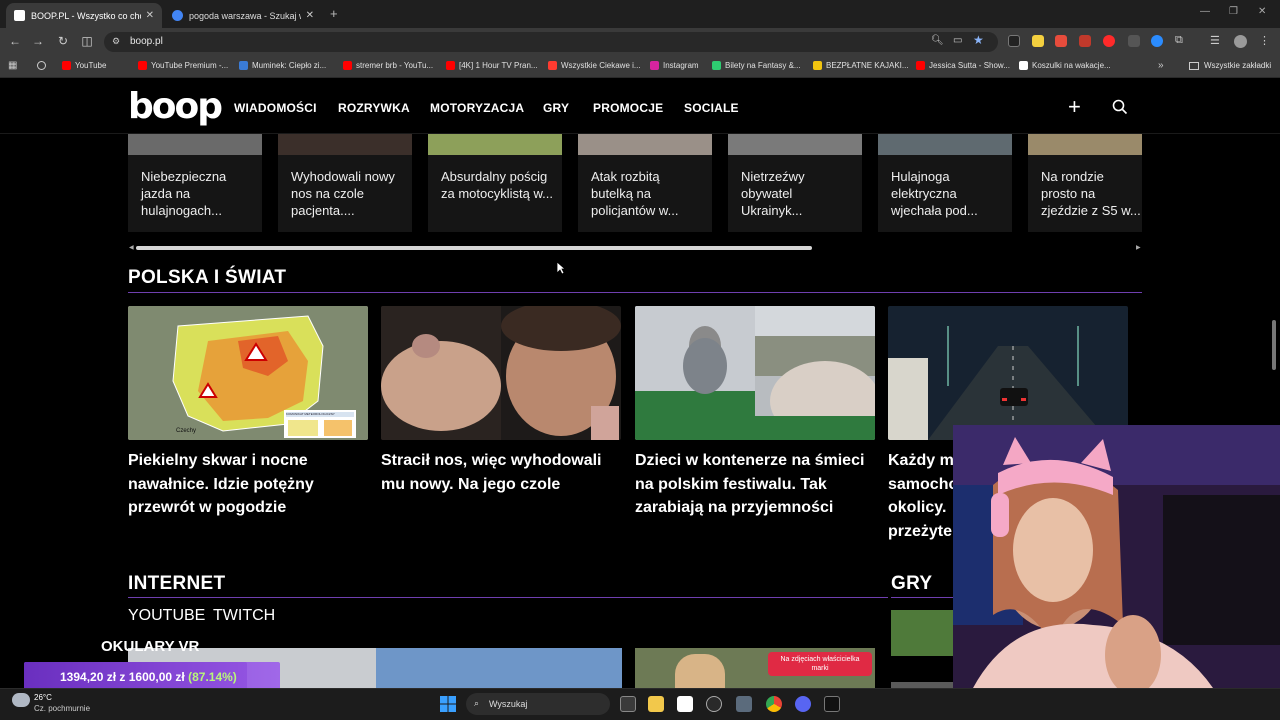 The image size is (1280, 720). Describe the element at coordinates (374, 108) in the screenshot. I see `nav-rozrywka: ROZRYWKA` at that location.